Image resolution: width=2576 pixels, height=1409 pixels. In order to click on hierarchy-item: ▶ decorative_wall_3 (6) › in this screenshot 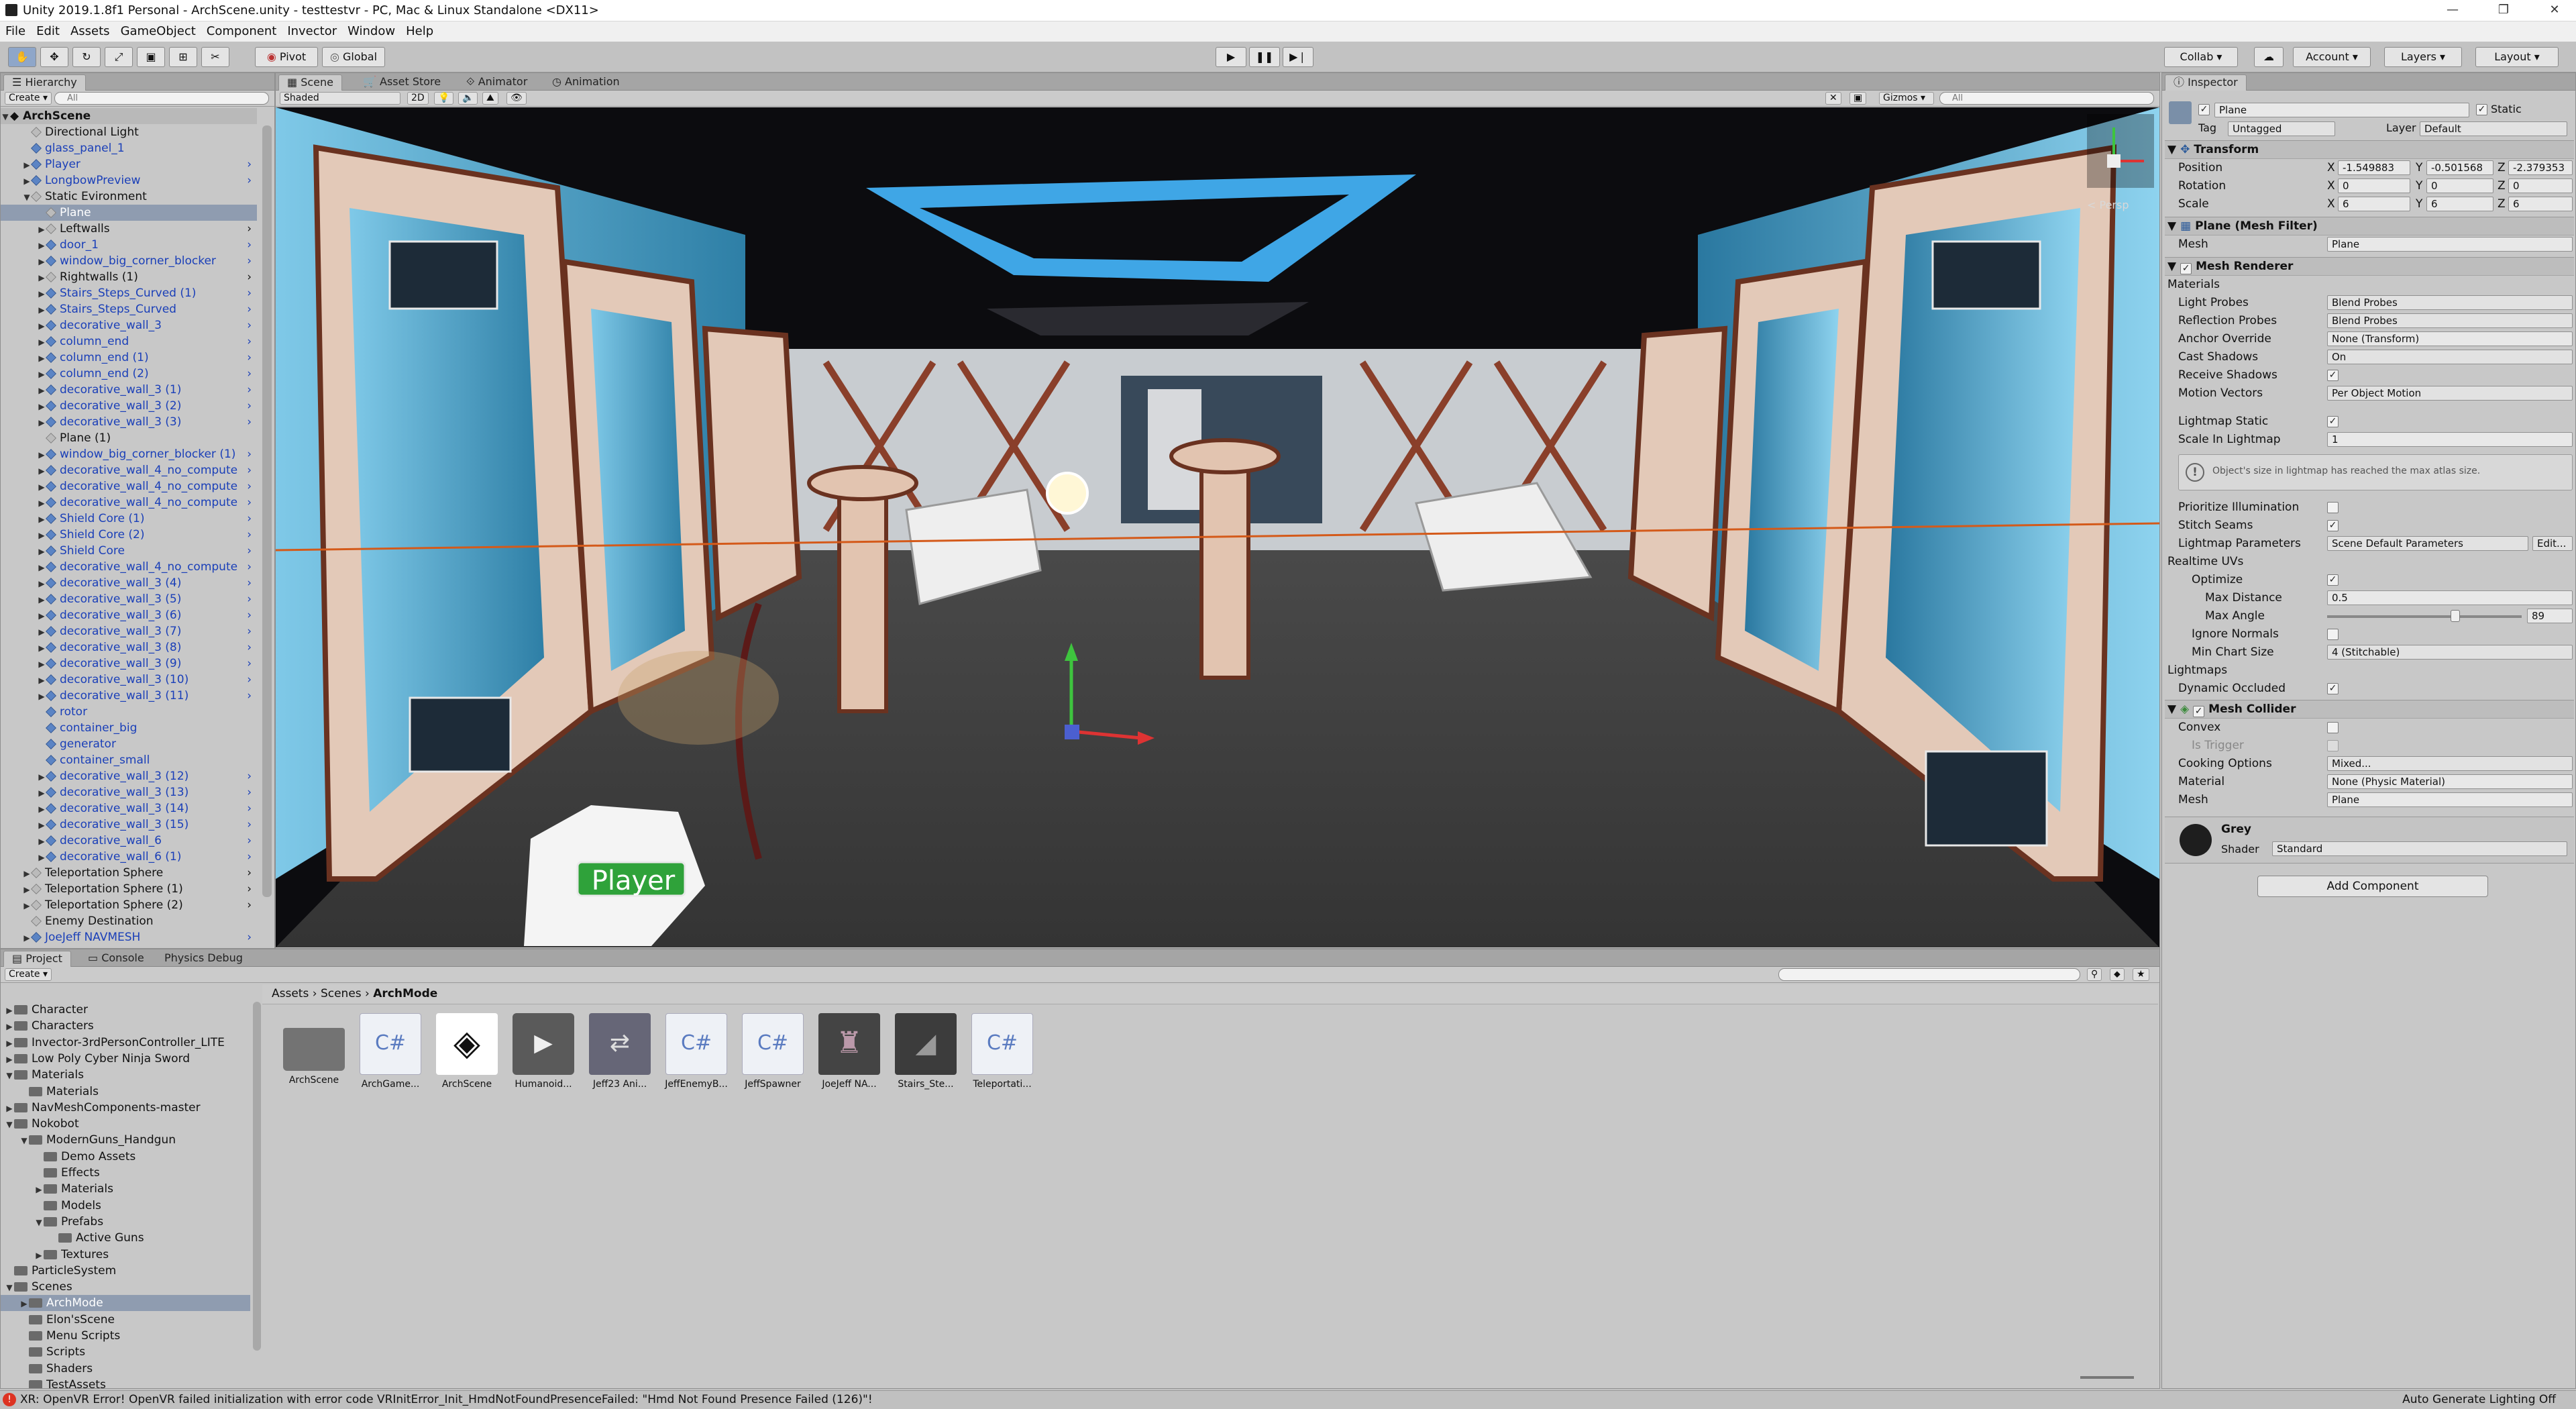, I will do `click(129, 615)`.